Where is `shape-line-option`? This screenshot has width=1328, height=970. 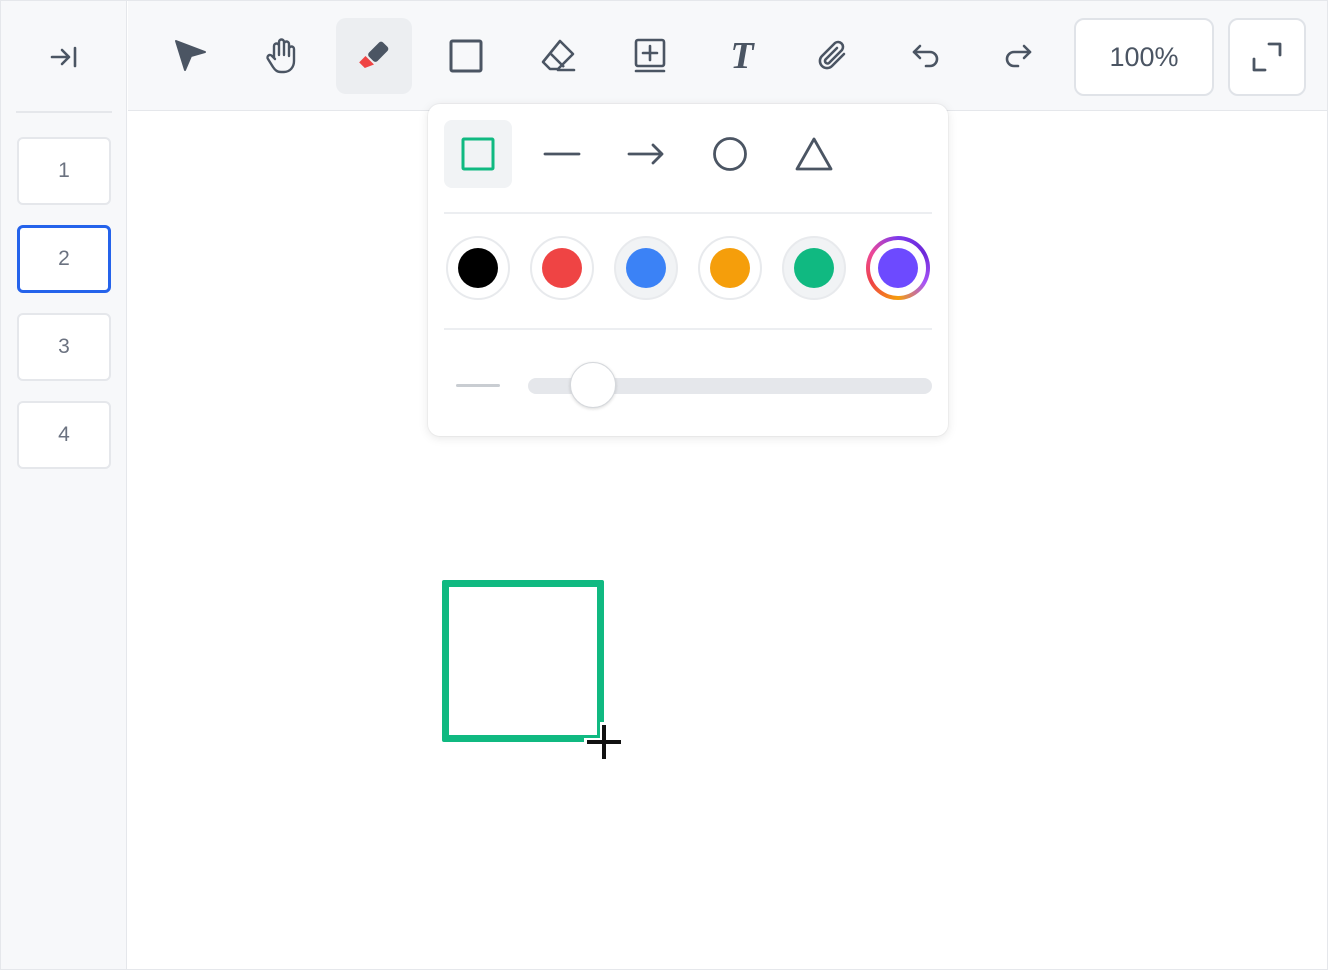
shape-line-option is located at coordinates (562, 154).